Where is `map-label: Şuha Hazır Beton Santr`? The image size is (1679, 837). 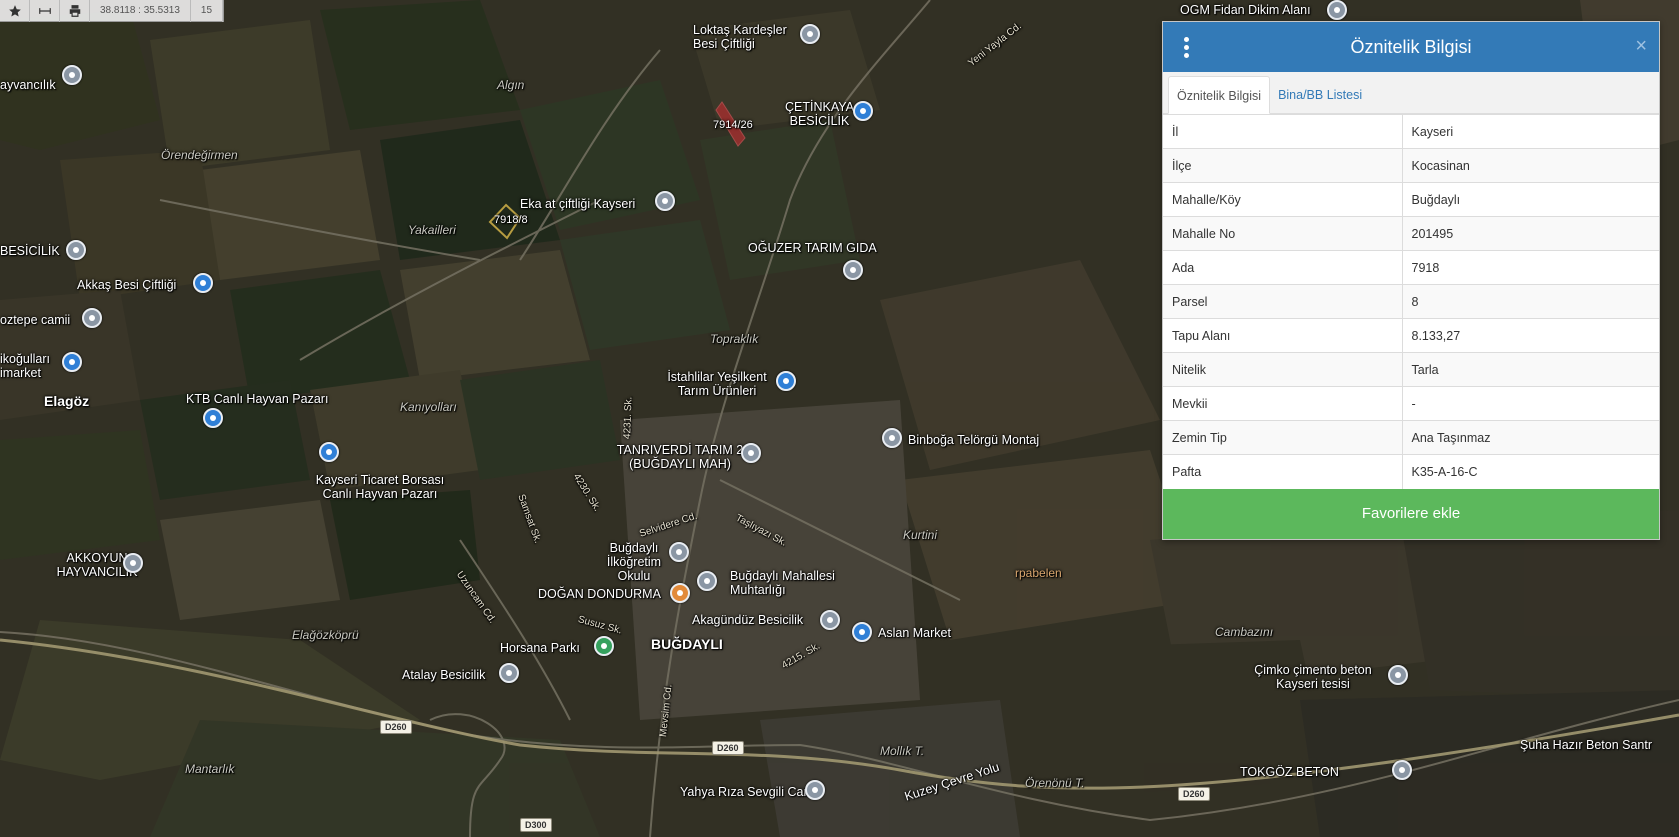
map-label: Şuha Hazır Beton Santr is located at coordinates (1586, 745).